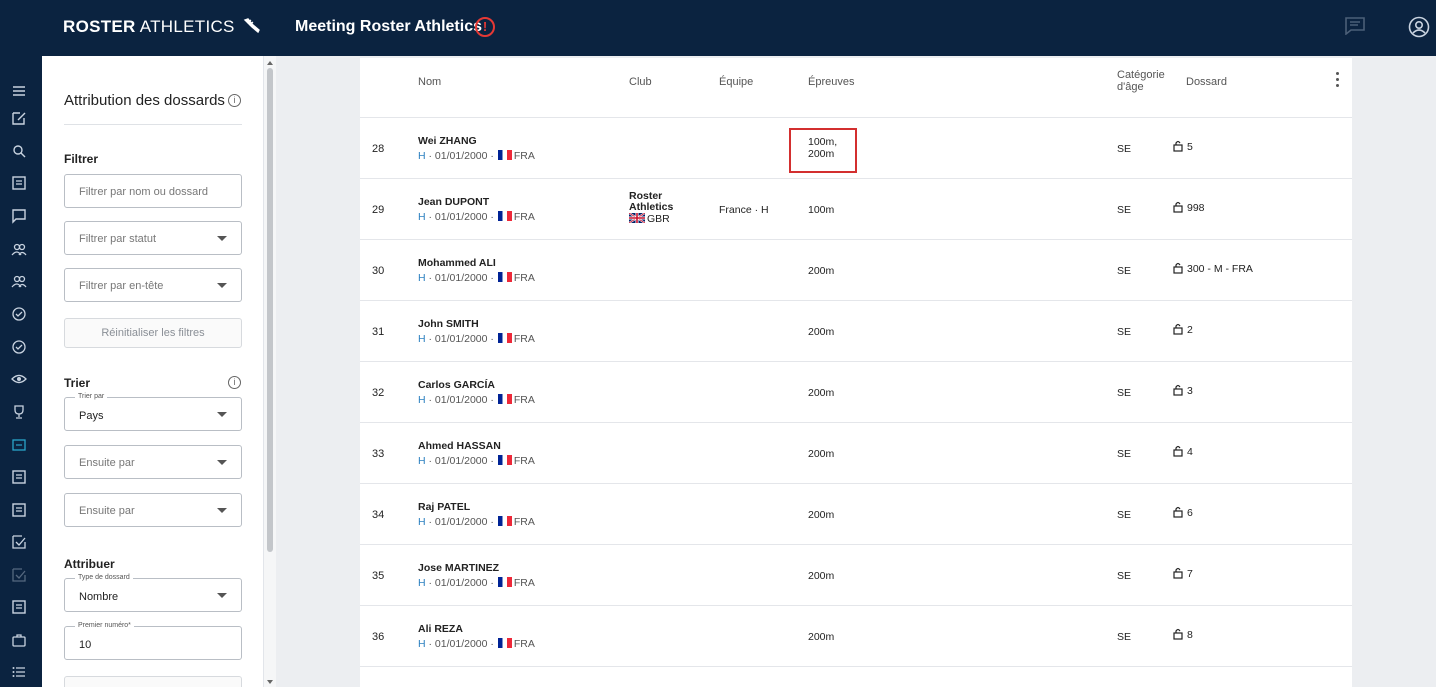 Image resolution: width=1436 pixels, height=687 pixels. I want to click on highlight-box, so click(823, 150).